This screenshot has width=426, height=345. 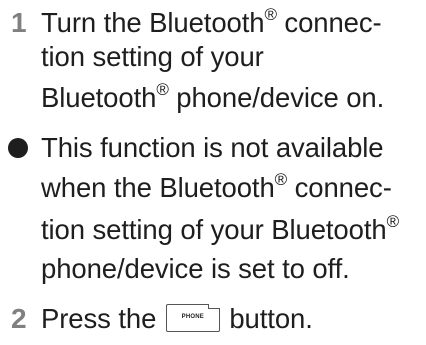 What do you see at coordinates (195, 268) in the screenshot?
I see `note-text-line-4: phone/device is set to off.` at bounding box center [195, 268].